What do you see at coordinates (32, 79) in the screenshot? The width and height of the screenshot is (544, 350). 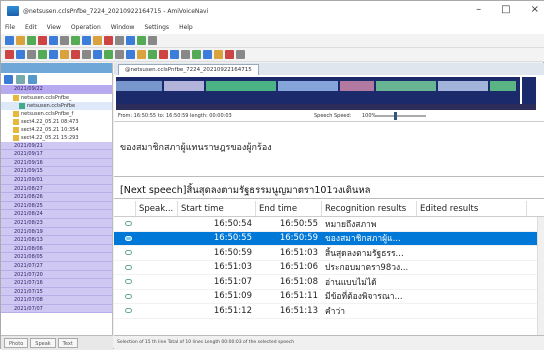 I see `refresh-icon` at bounding box center [32, 79].